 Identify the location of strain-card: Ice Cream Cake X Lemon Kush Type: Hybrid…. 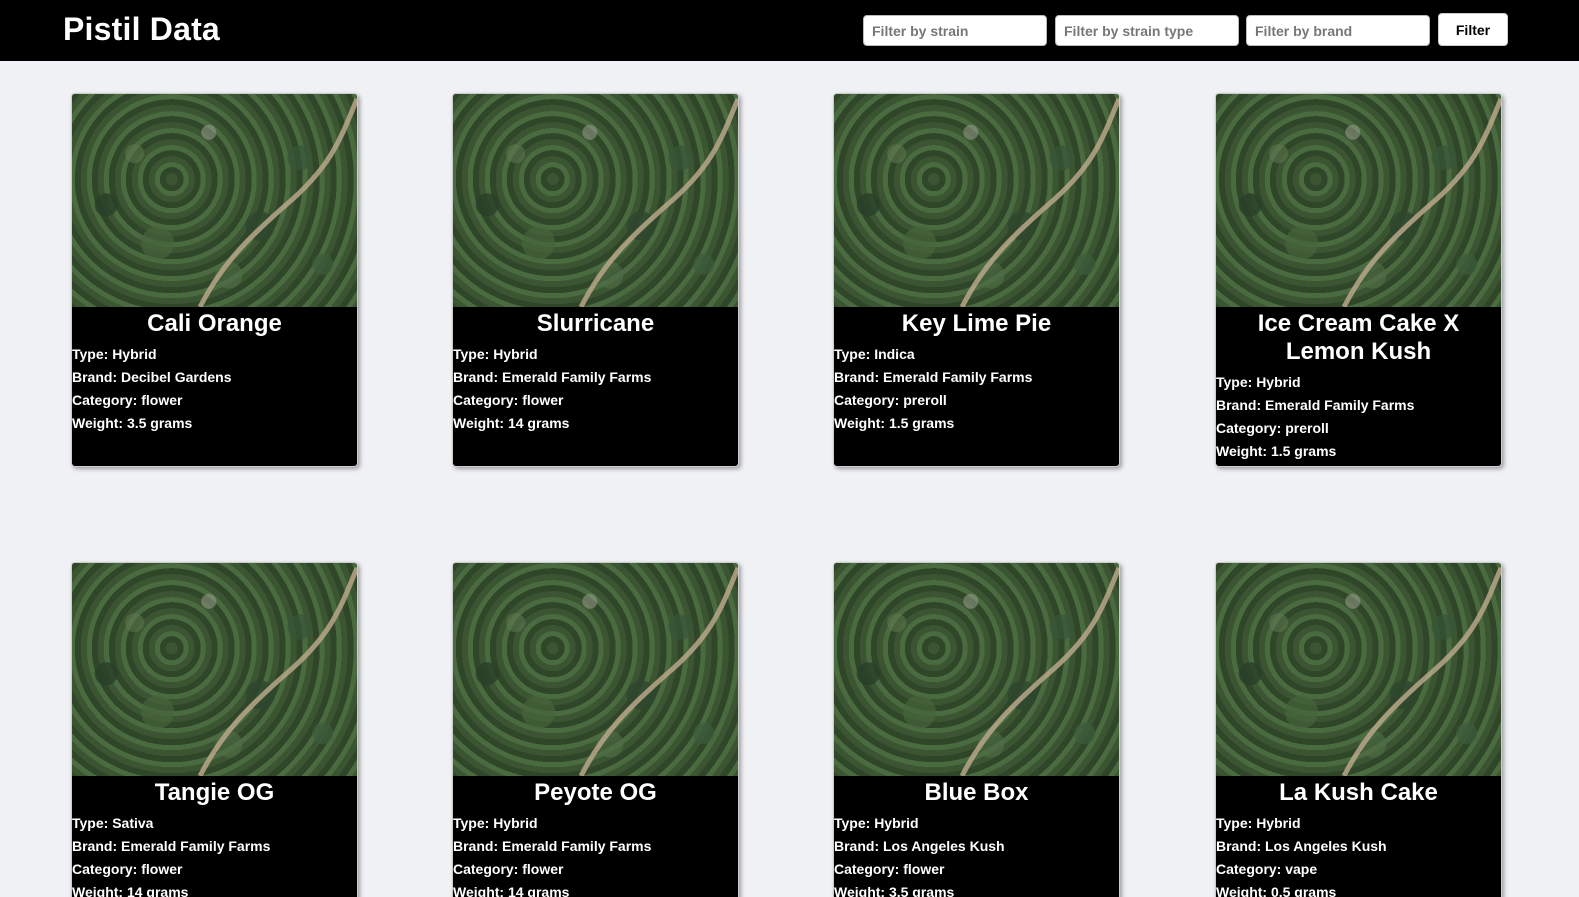
(1358, 280).